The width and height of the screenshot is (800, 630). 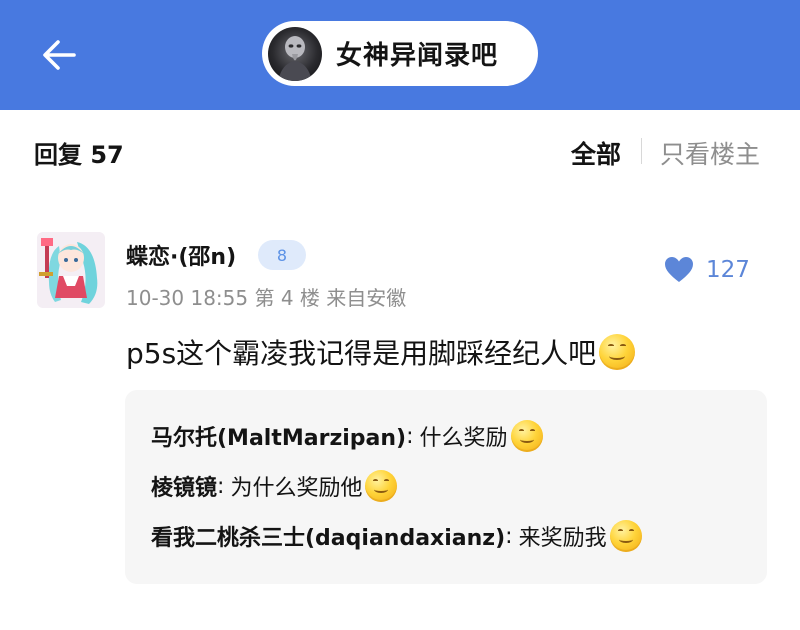 What do you see at coordinates (282, 255) in the screenshot?
I see `level-badge: 8` at bounding box center [282, 255].